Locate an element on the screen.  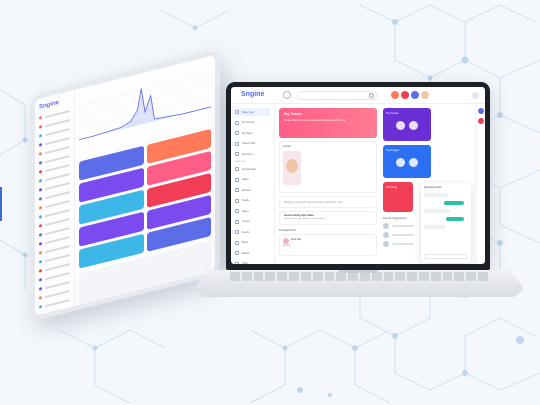
tablet-nav-list is located at coordinates (54, 209).